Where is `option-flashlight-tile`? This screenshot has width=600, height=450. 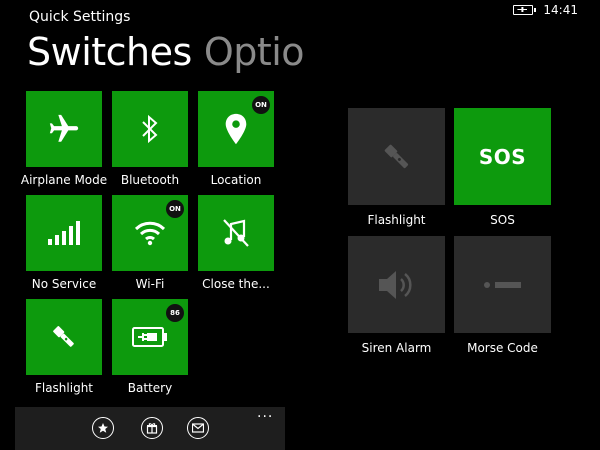 option-flashlight-tile is located at coordinates (396, 156).